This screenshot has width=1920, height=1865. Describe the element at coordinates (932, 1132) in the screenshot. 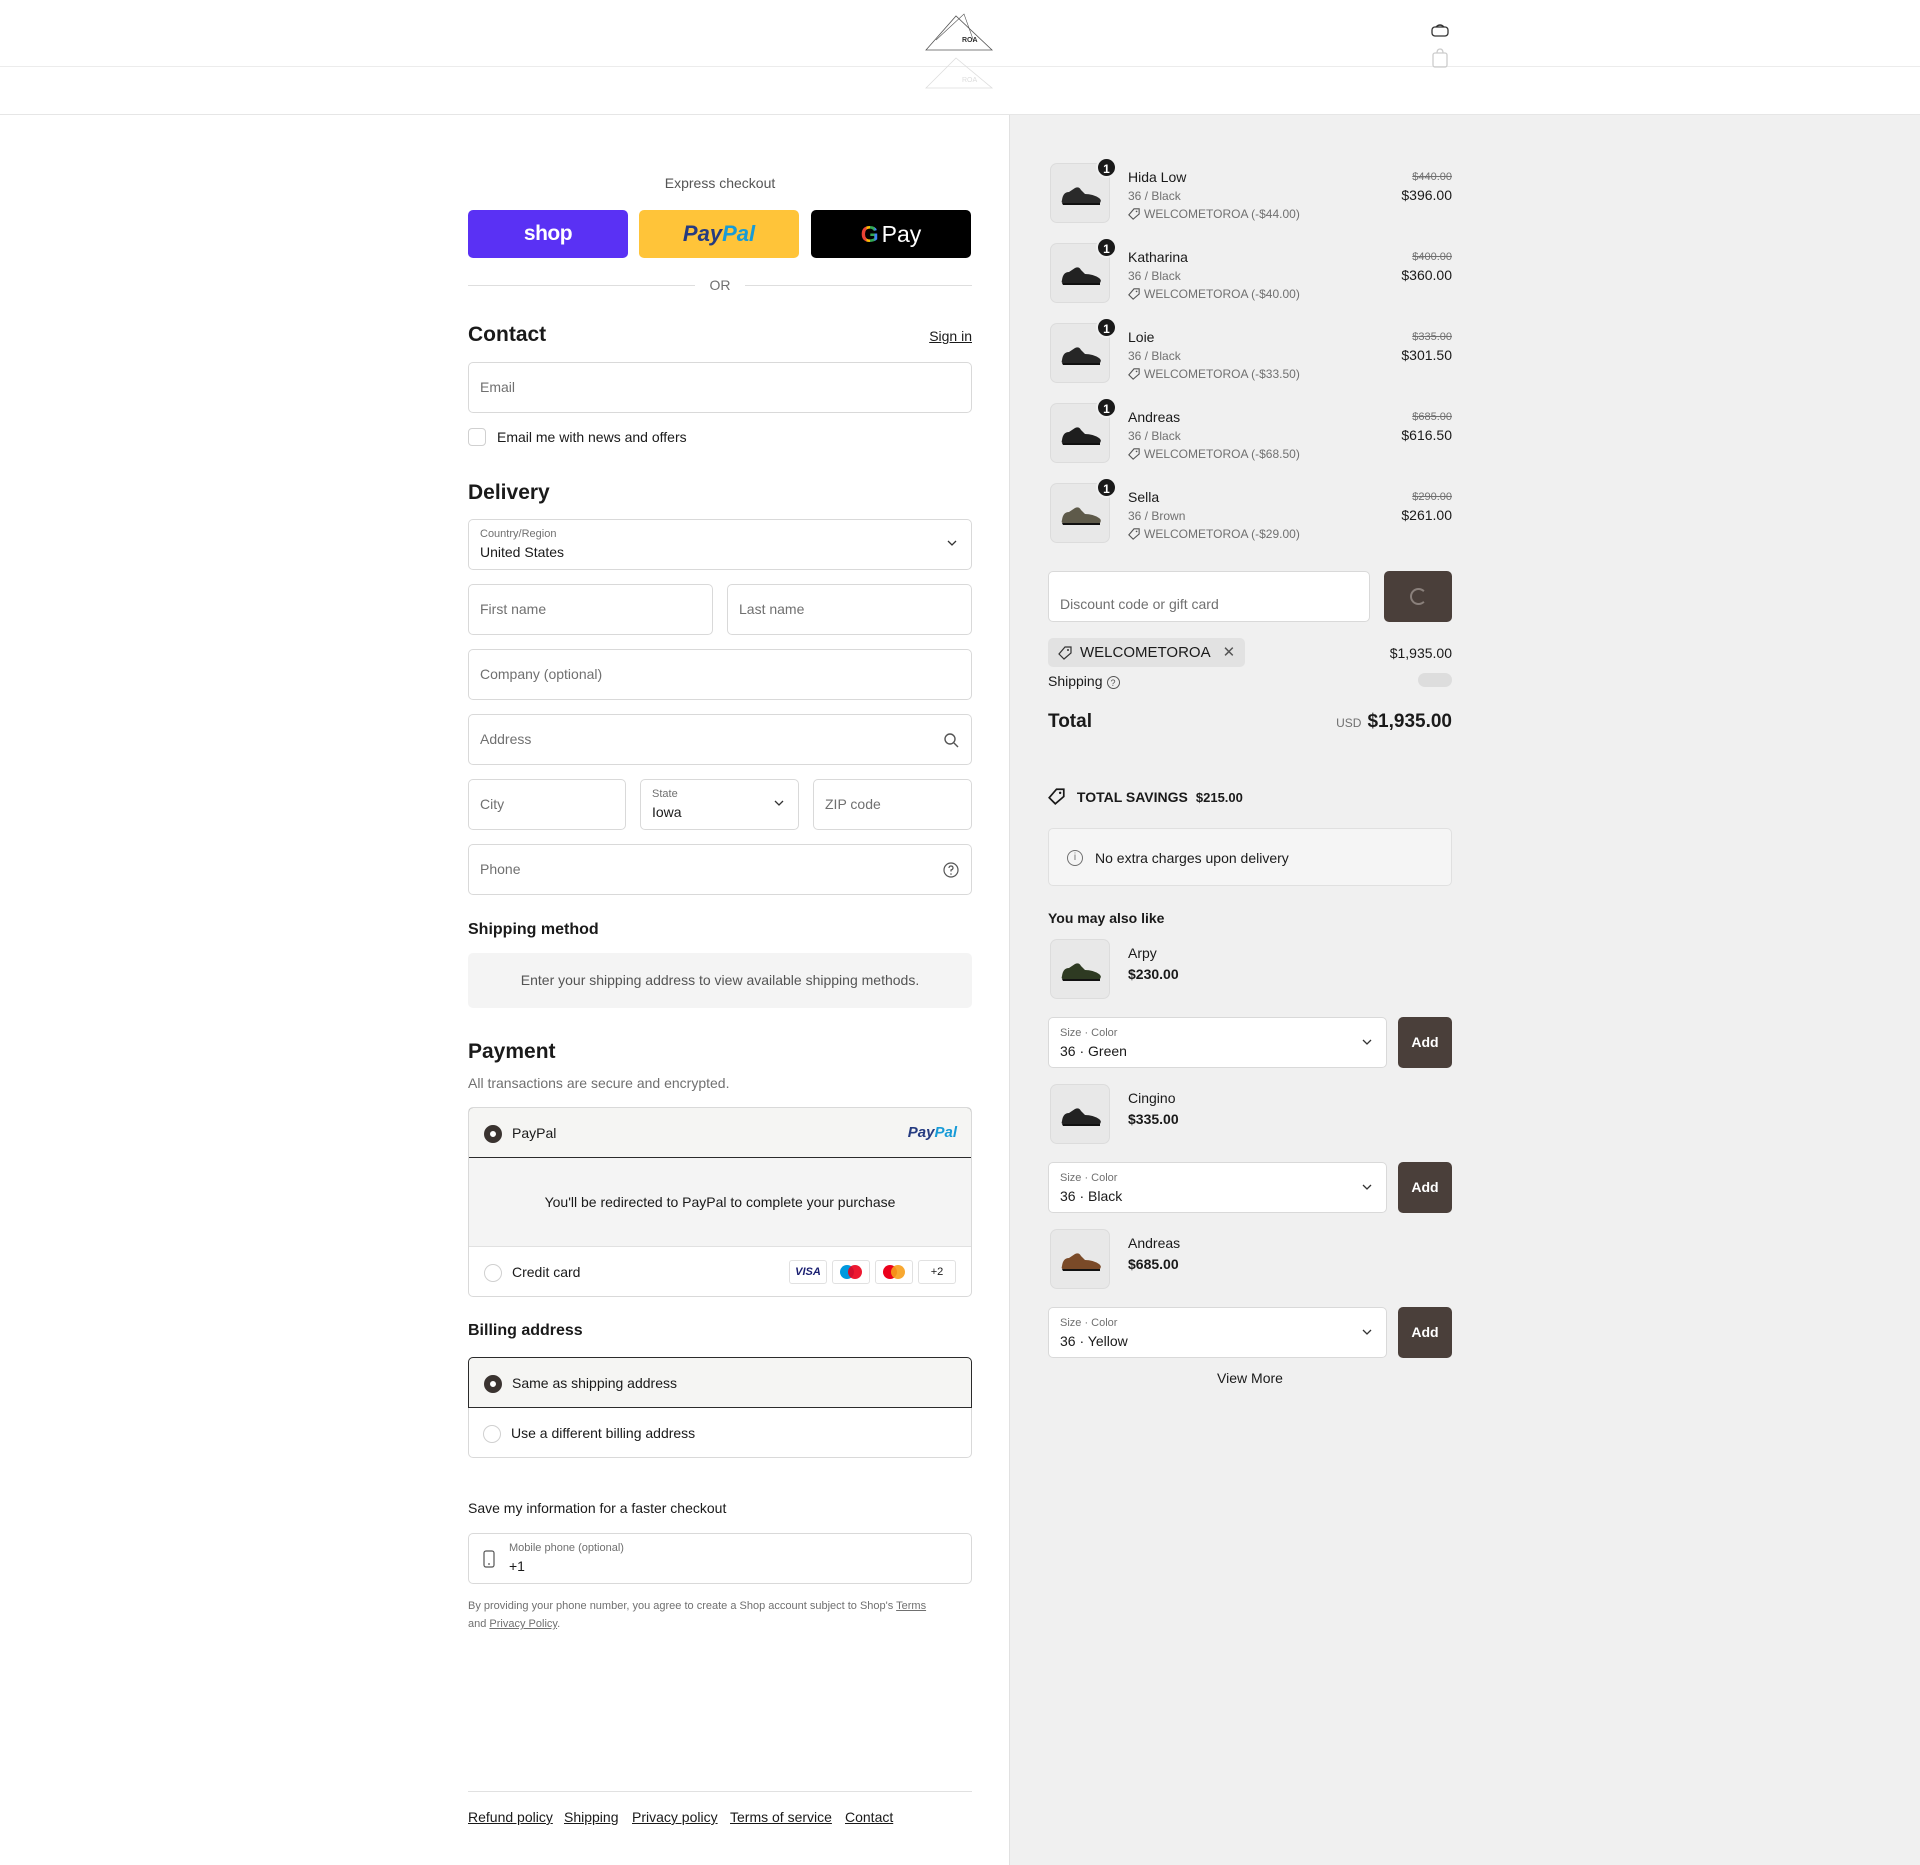

I see `paypal-logo: PayPal` at that location.